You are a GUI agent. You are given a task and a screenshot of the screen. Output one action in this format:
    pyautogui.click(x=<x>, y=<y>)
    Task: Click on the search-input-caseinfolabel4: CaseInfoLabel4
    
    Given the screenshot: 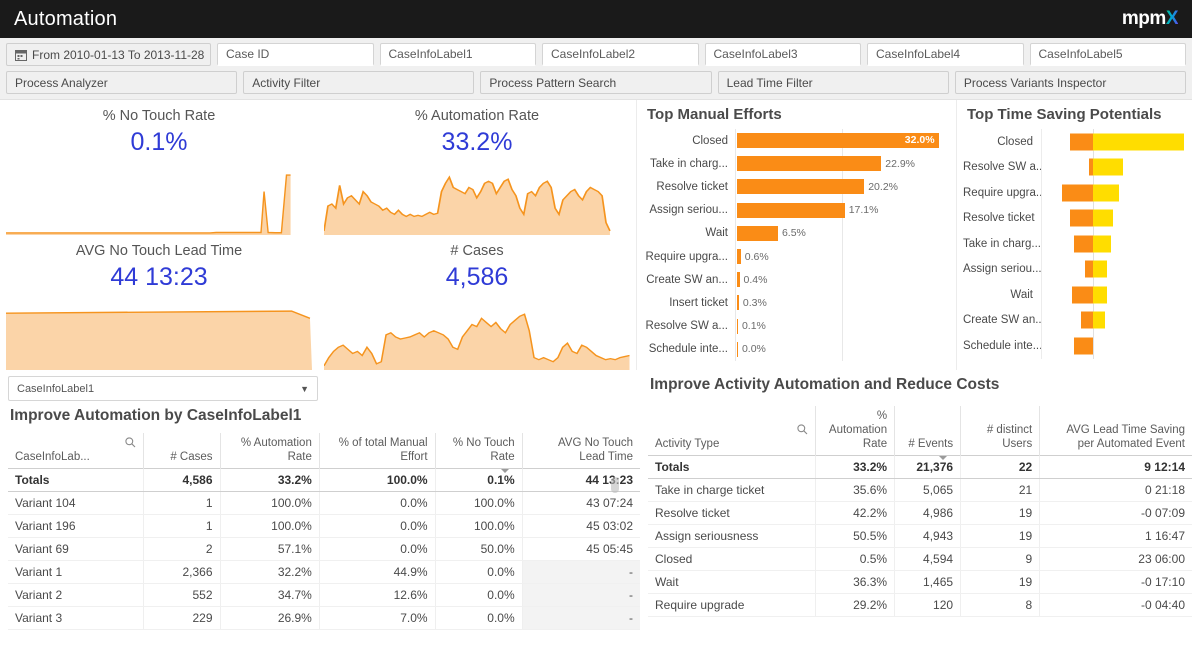 What is the action you would take?
    pyautogui.click(x=945, y=54)
    